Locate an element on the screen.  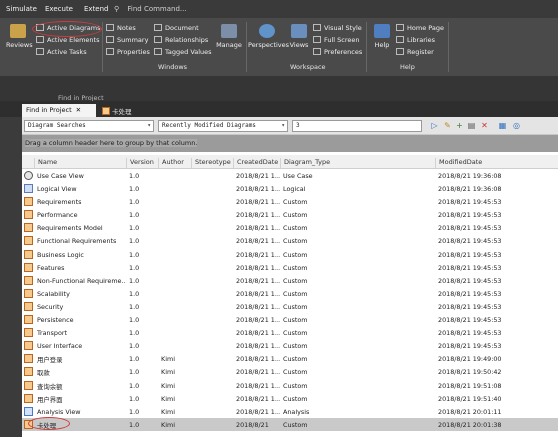
register-button: Register is located at coordinates (415, 52).